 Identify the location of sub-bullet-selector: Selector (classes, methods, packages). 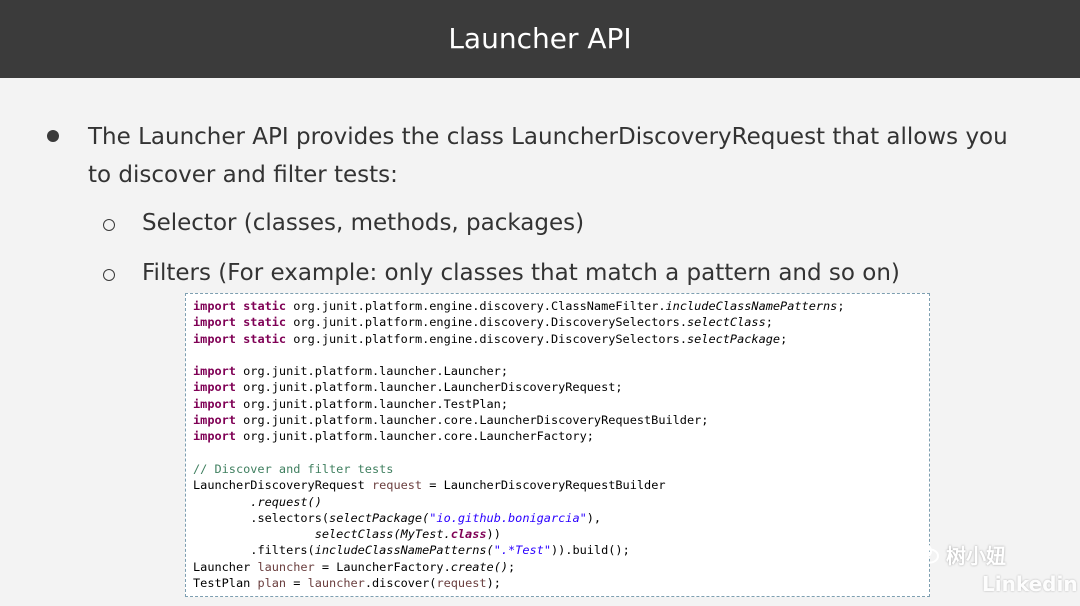
(363, 223).